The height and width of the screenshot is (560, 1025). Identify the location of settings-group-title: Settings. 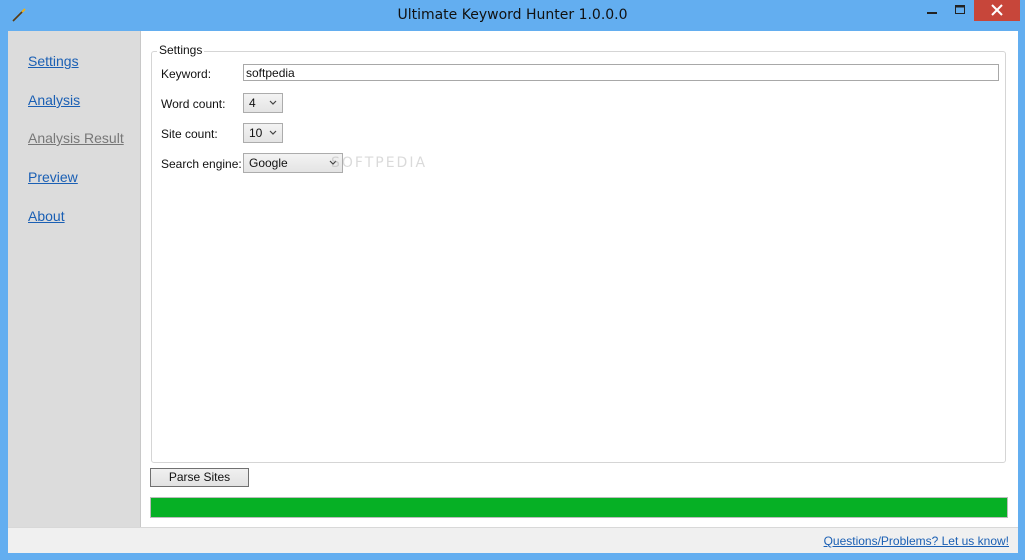
(181, 50).